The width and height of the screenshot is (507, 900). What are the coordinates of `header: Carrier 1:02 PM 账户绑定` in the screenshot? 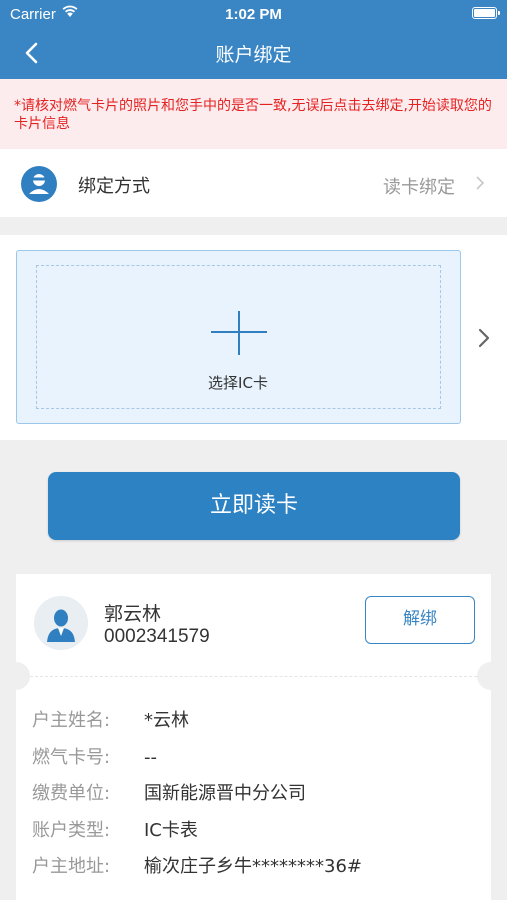 It's located at (253, 39).